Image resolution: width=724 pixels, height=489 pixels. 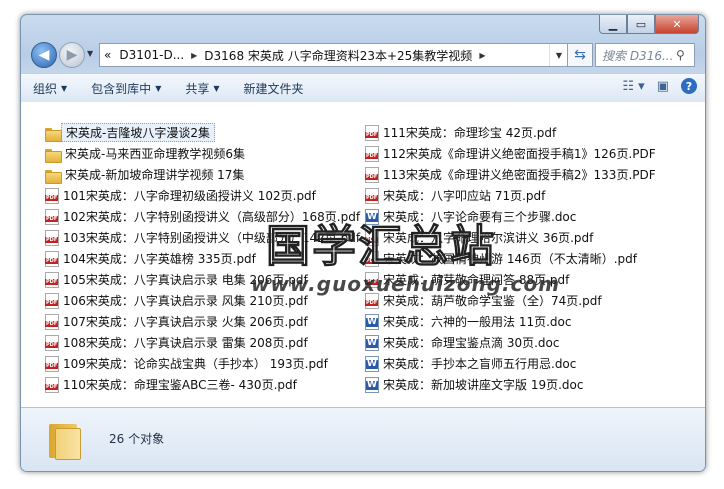 I want to click on file-name: 宋英成-新加坡命理讲学视频 17集, so click(x=155, y=175).